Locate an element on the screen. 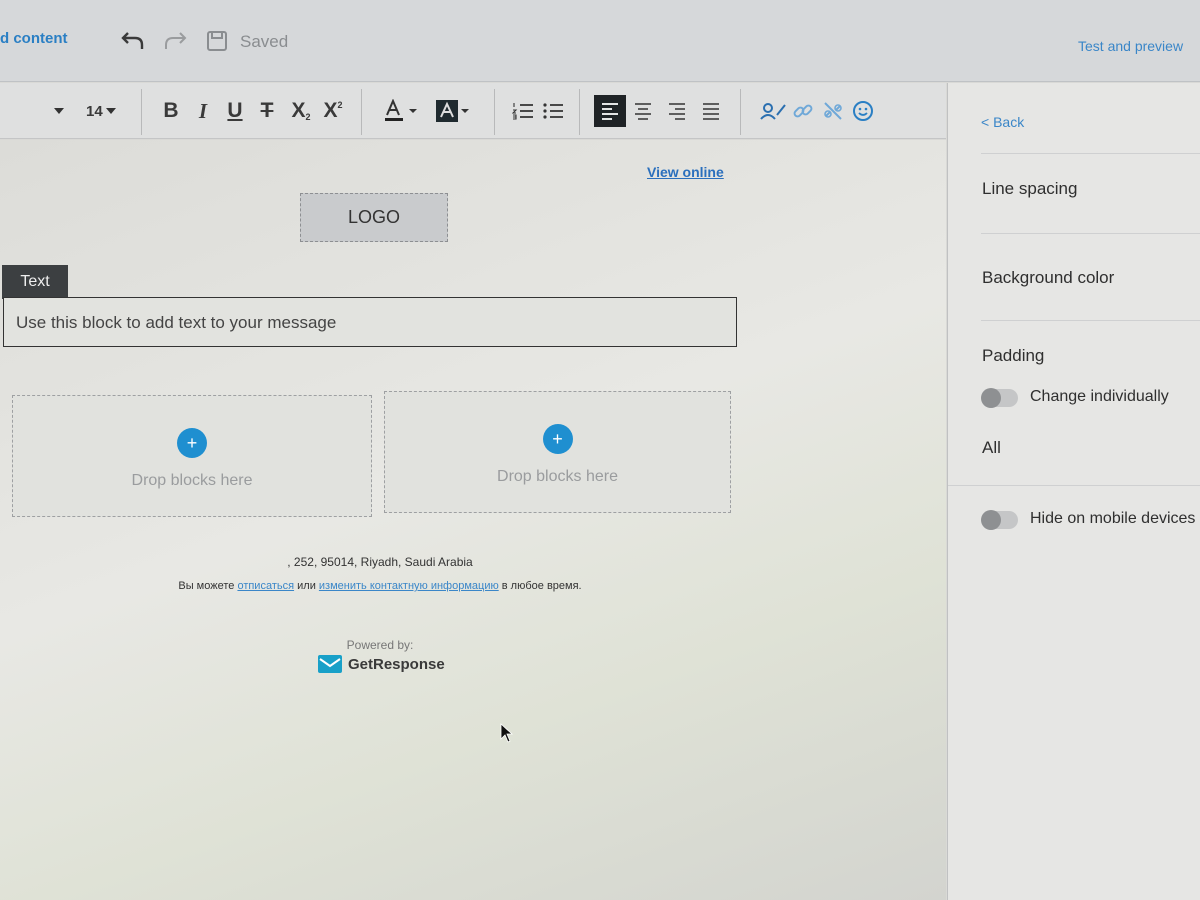 The image size is (1200, 900). saved-status: Saved is located at coordinates (264, 41).